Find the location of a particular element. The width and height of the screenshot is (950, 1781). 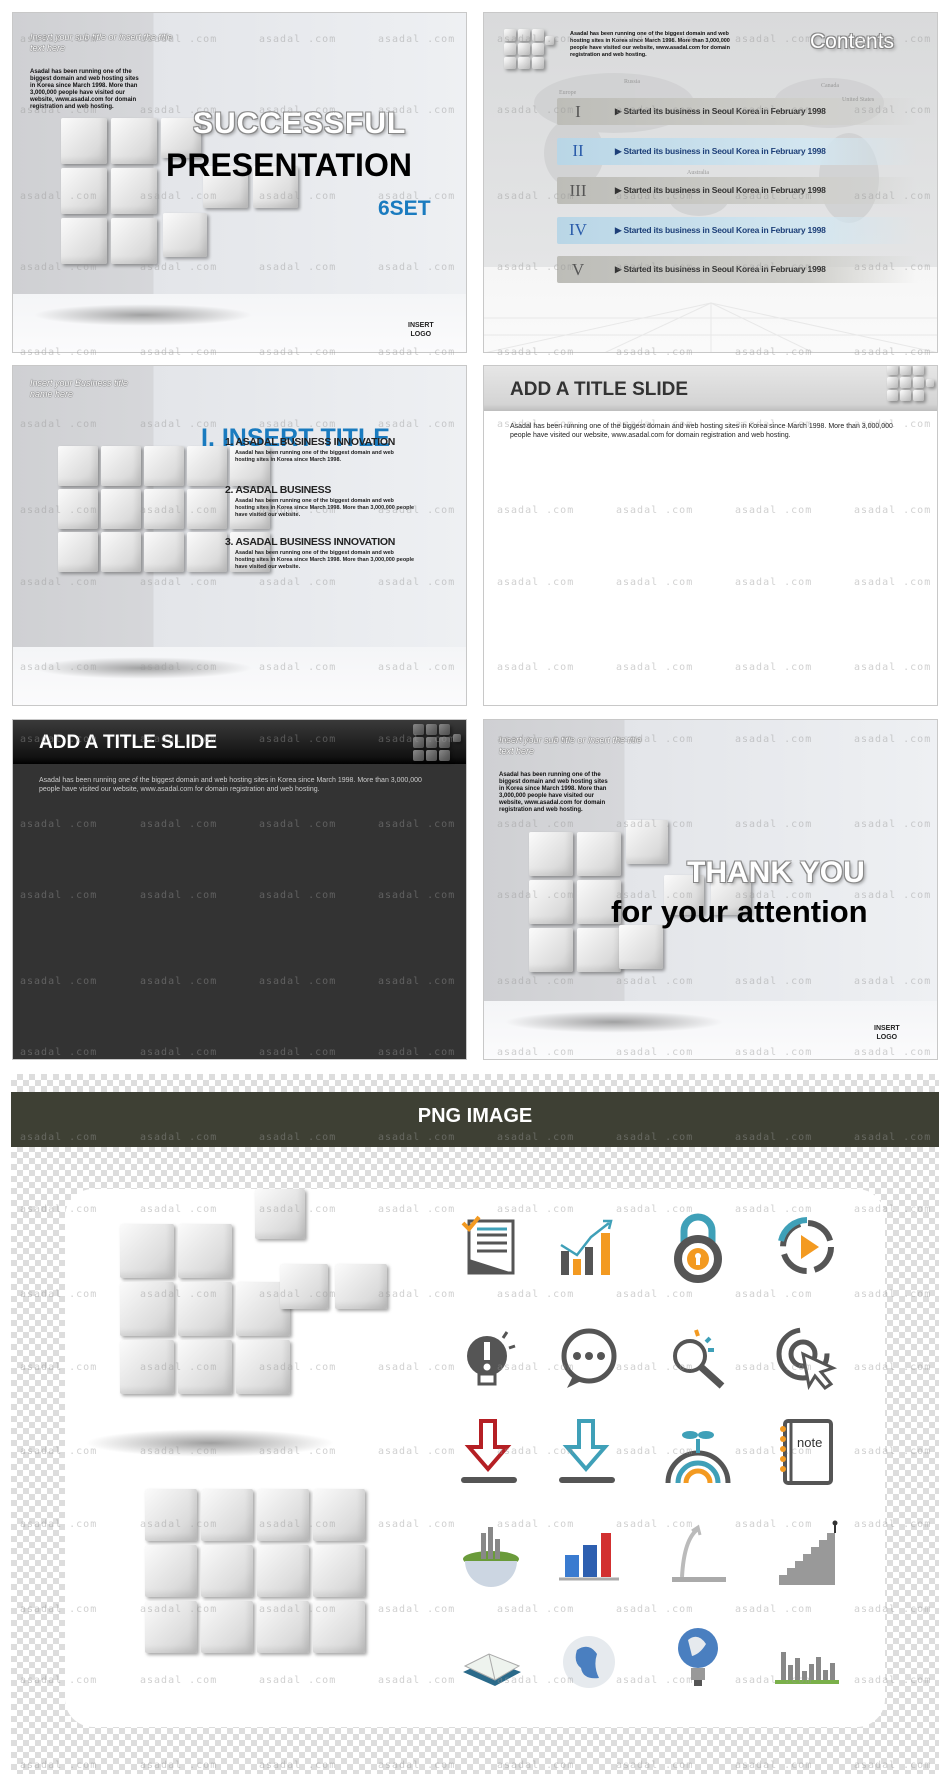

city-skyline-icon is located at coordinates (807, 1658).